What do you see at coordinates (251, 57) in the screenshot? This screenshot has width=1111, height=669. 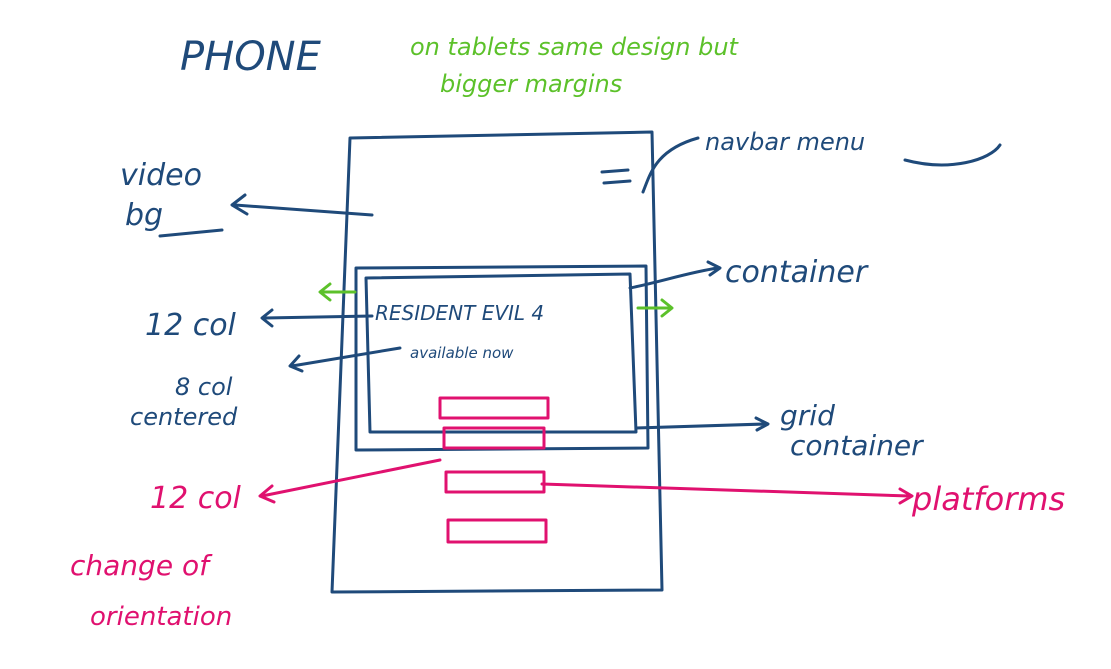 I see `page-title: PHONE` at bounding box center [251, 57].